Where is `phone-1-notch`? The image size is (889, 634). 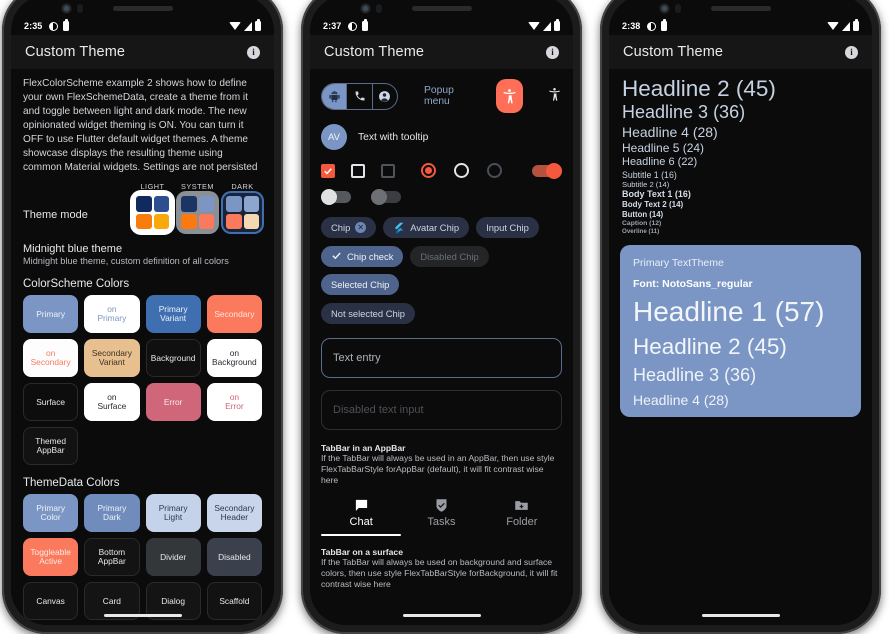 phone-1-notch is located at coordinates (142, 10).